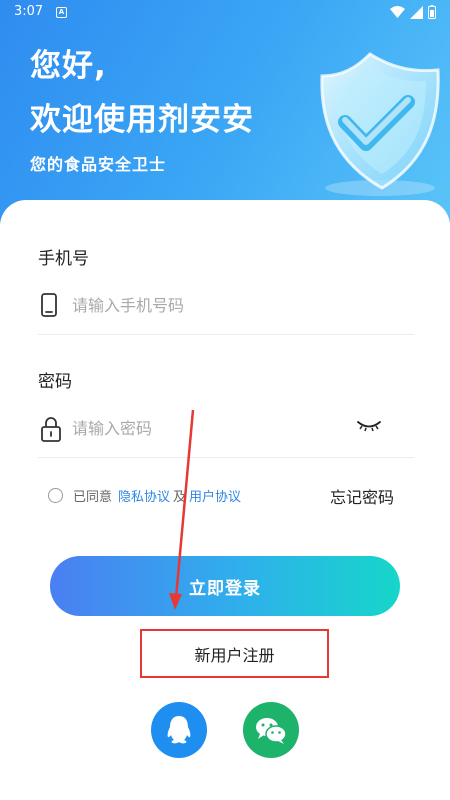 The image size is (450, 800). What do you see at coordinates (63, 259) in the screenshot?
I see `phone-label: 手机号` at bounding box center [63, 259].